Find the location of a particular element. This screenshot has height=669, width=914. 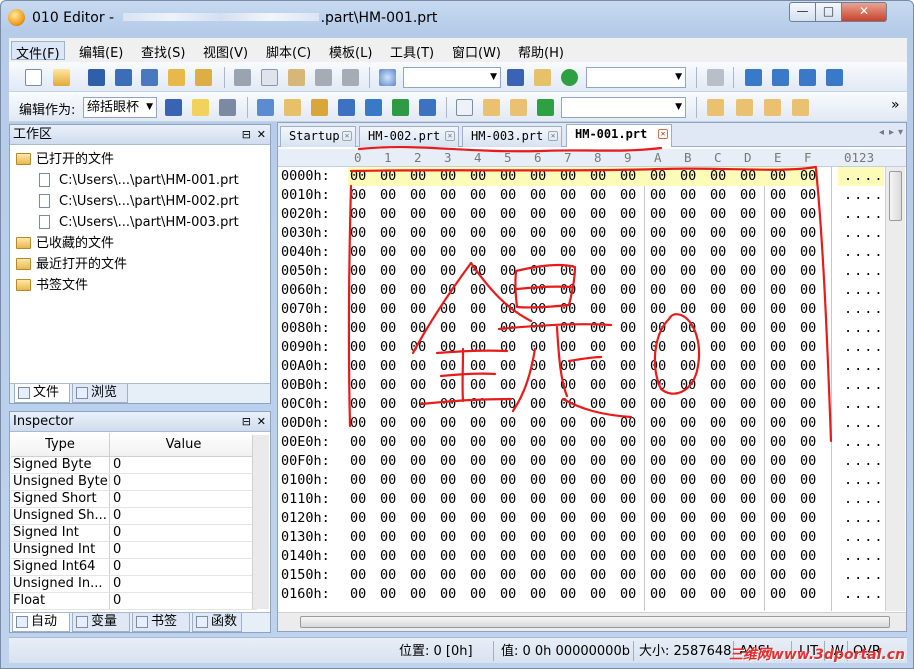

paste-icon is located at coordinates (296, 77).